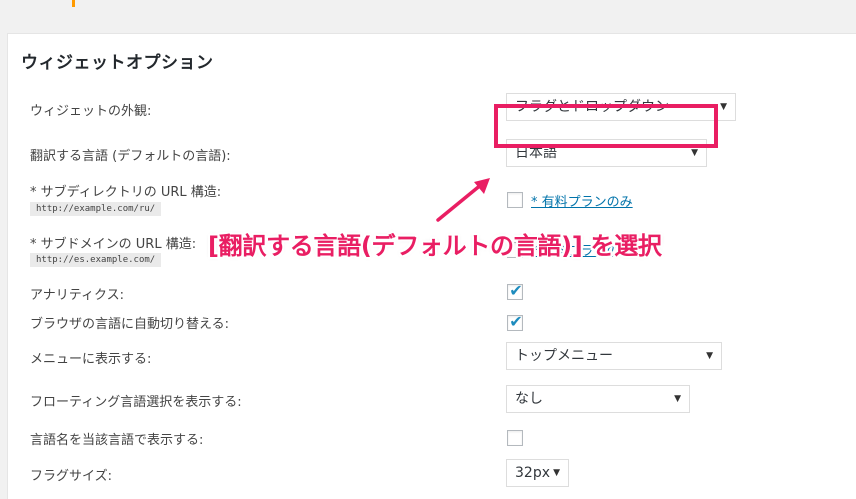 This screenshot has height=499, width=856. Describe the element at coordinates (529, 399) in the screenshot. I see `floating-value: なし` at that location.